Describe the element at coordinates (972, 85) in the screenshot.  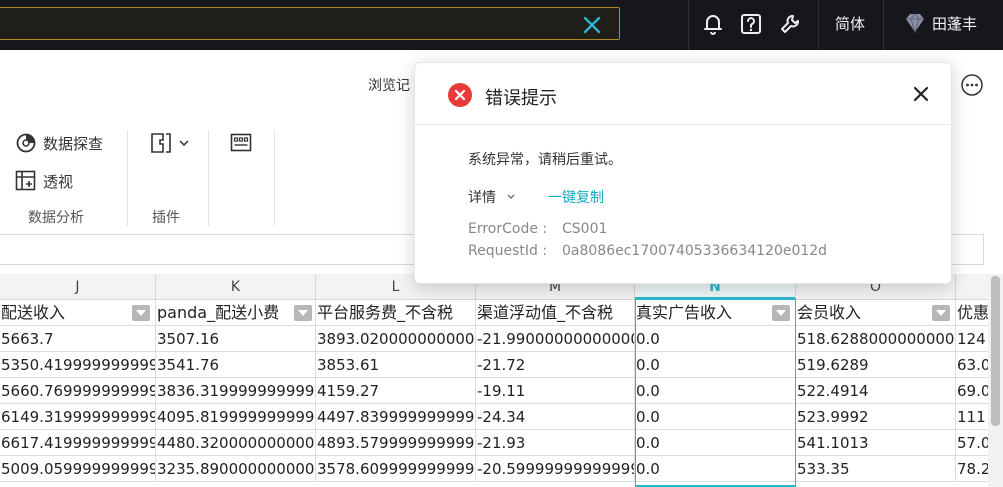
I see `more-options-icon` at that location.